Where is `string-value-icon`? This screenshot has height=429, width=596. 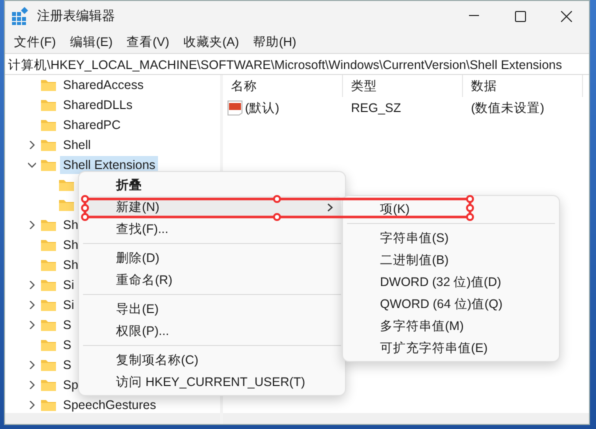 string-value-icon is located at coordinates (235, 108).